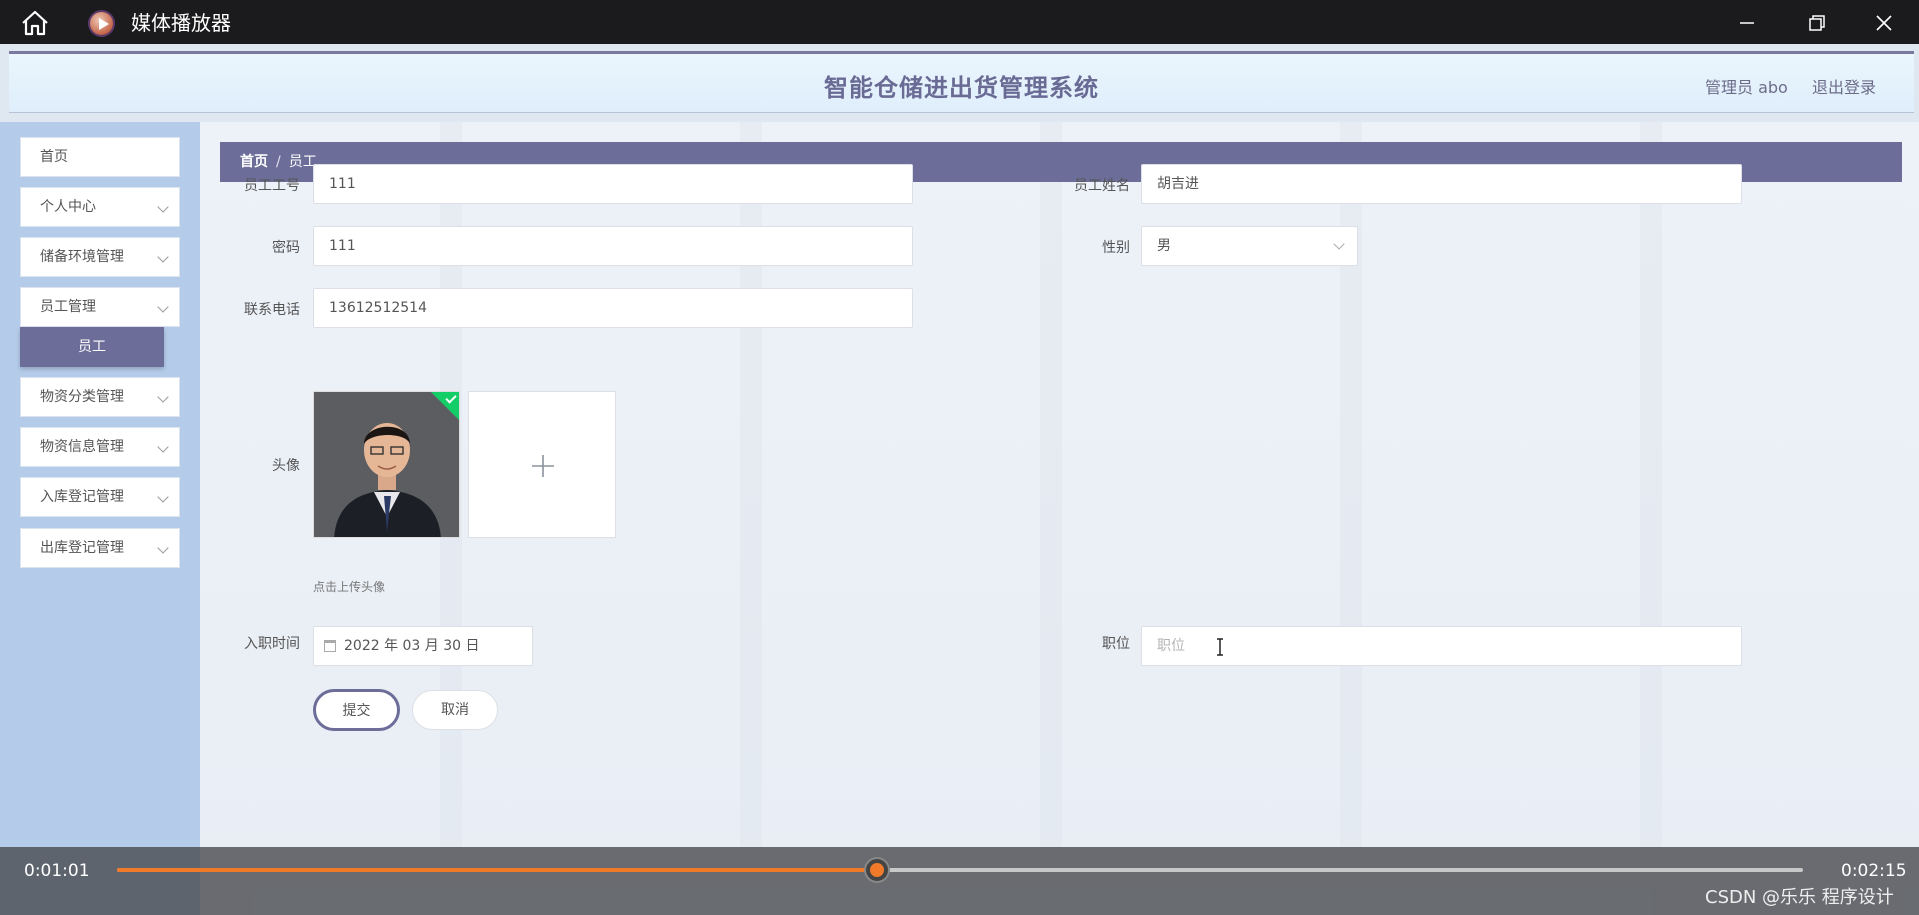 The height and width of the screenshot is (915, 1919). I want to click on watermark: CSDN @乐乐 程序设计, so click(1799, 897).